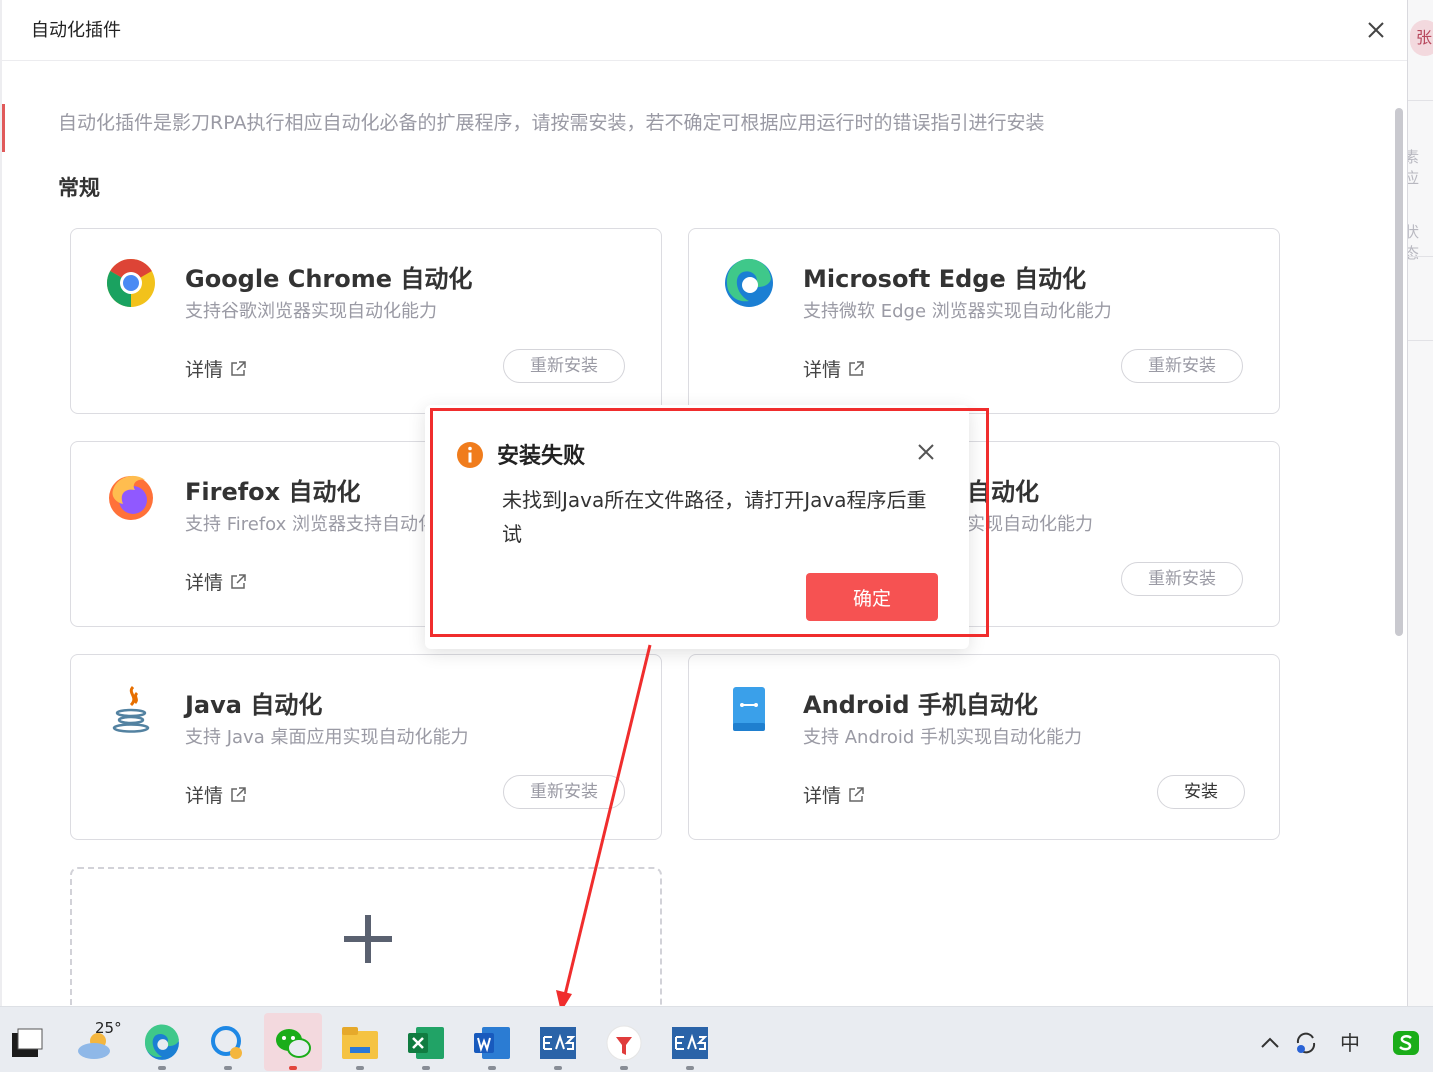 This screenshot has height=1072, width=1433. What do you see at coordinates (228, 1043) in the screenshot?
I see `chat-icon` at bounding box center [228, 1043].